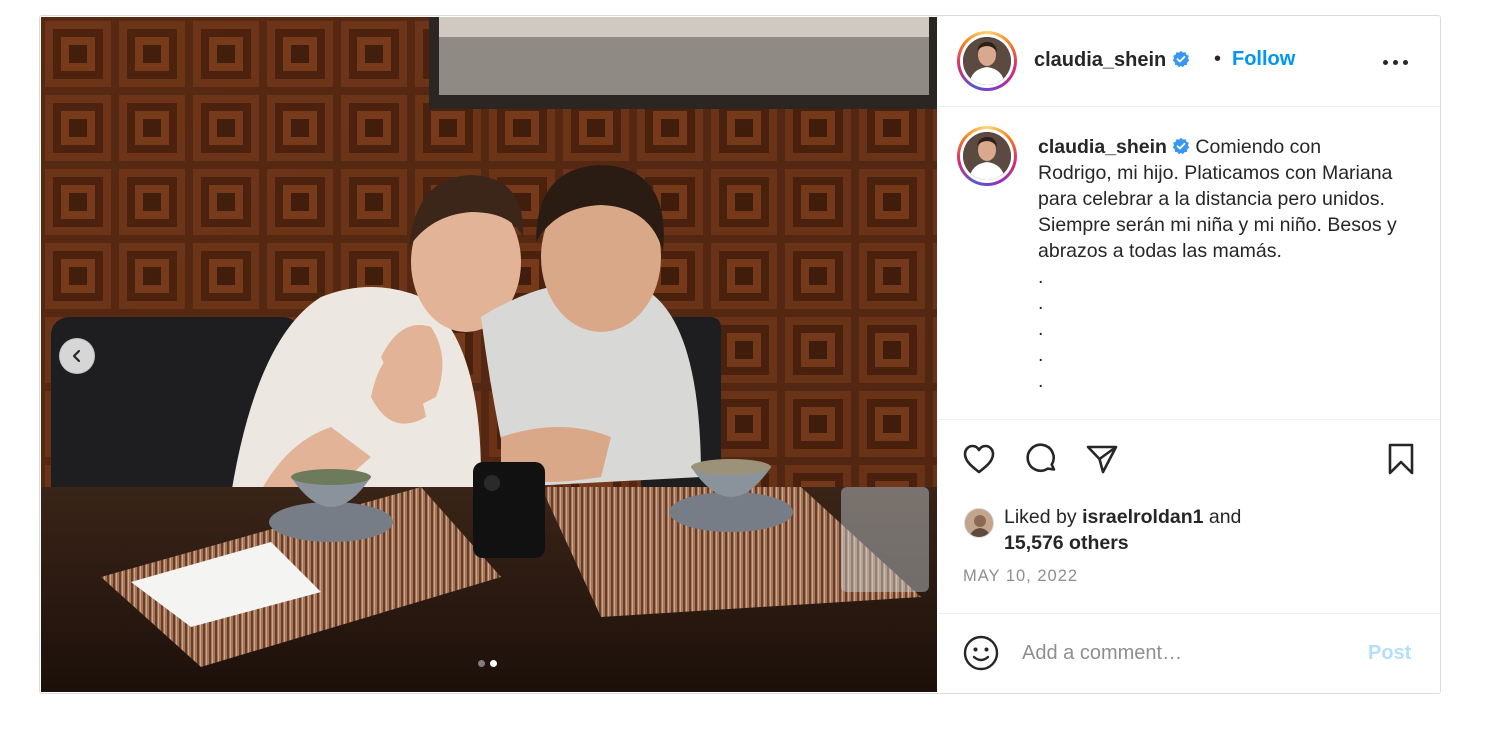 The image size is (1498, 748). I want to click on likes-text: Liked by israelroldan1 and 15,576 others, so click(1123, 530).